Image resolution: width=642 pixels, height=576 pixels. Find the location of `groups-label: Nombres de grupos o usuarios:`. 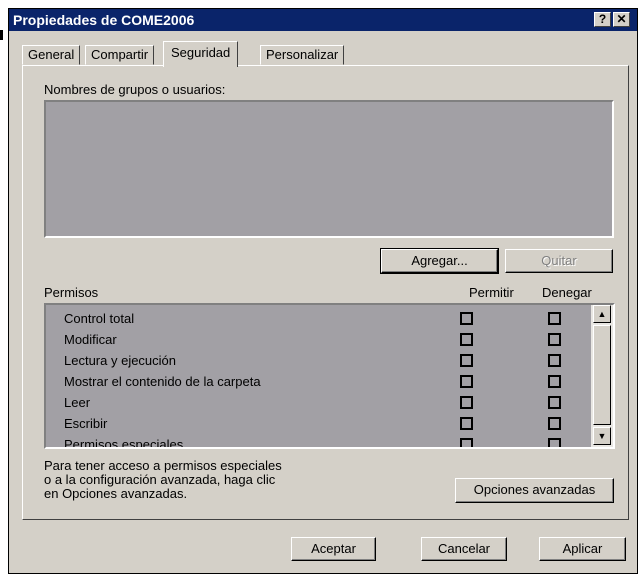

groups-label: Nombres de grupos o usuarios: is located at coordinates (135, 89).